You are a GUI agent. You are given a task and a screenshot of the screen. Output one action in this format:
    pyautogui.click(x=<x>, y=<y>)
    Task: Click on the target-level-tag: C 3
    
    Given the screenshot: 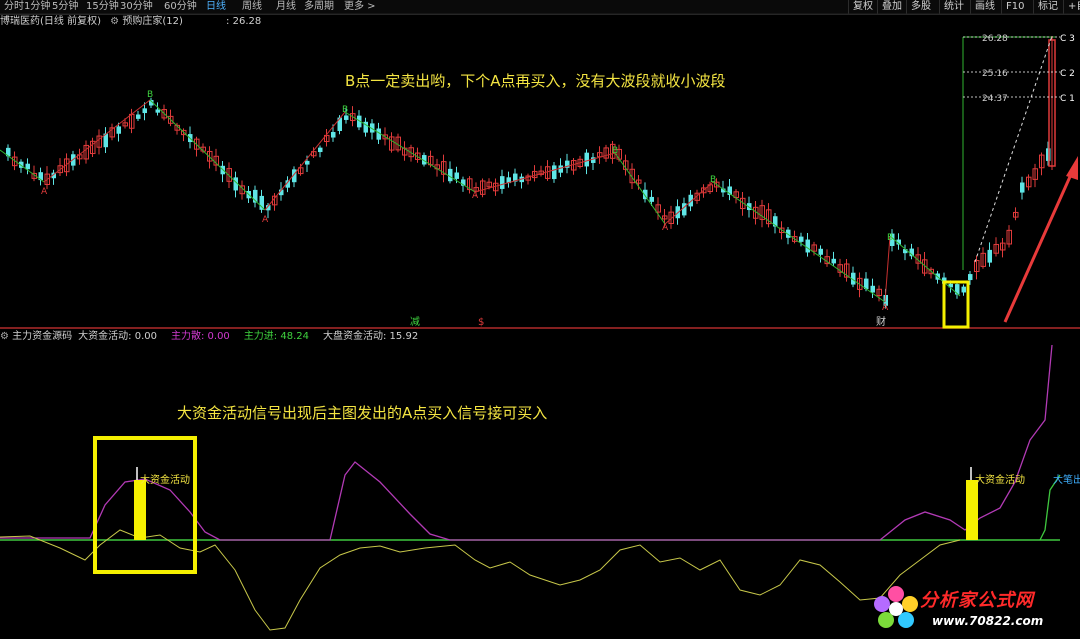 What is the action you would take?
    pyautogui.click(x=1067, y=39)
    